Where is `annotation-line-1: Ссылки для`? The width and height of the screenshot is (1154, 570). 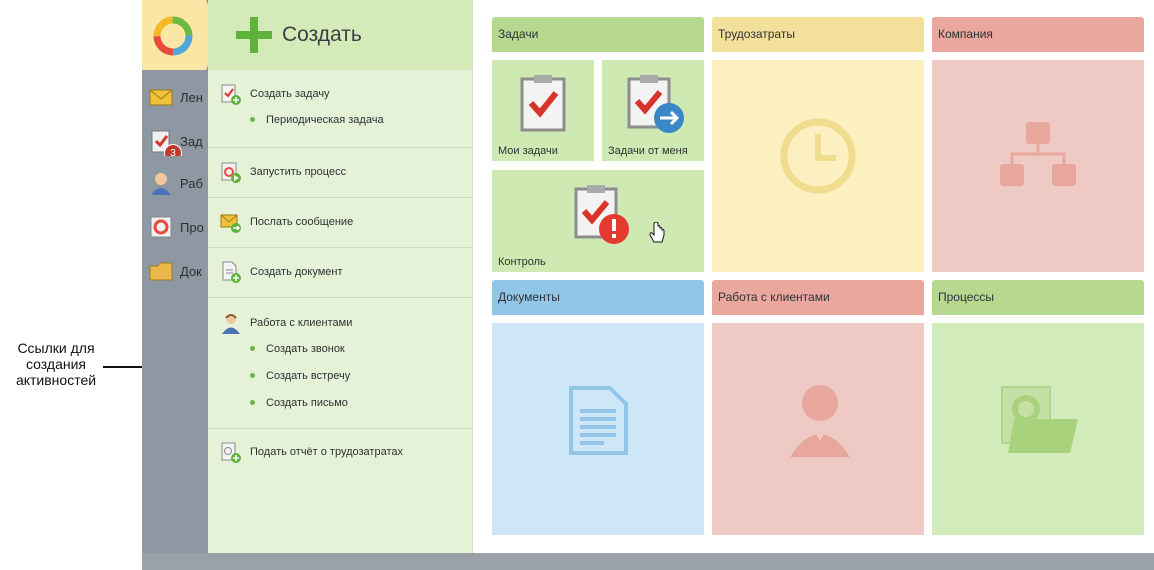
annotation-line-1: Ссылки для is located at coordinates (56, 348).